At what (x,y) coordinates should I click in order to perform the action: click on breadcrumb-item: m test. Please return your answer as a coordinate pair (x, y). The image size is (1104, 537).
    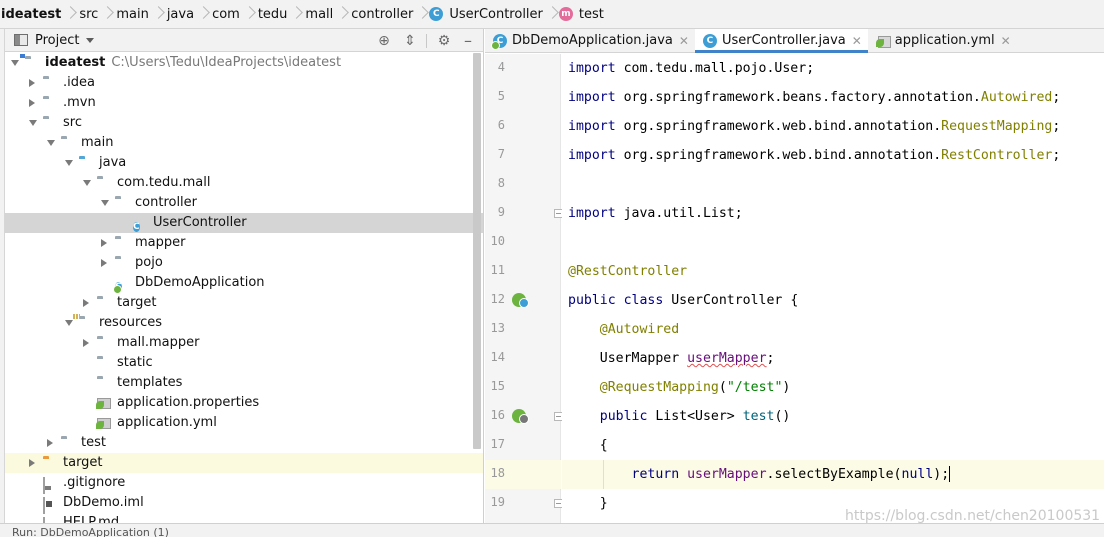
    Looking at the image, I should click on (582, 14).